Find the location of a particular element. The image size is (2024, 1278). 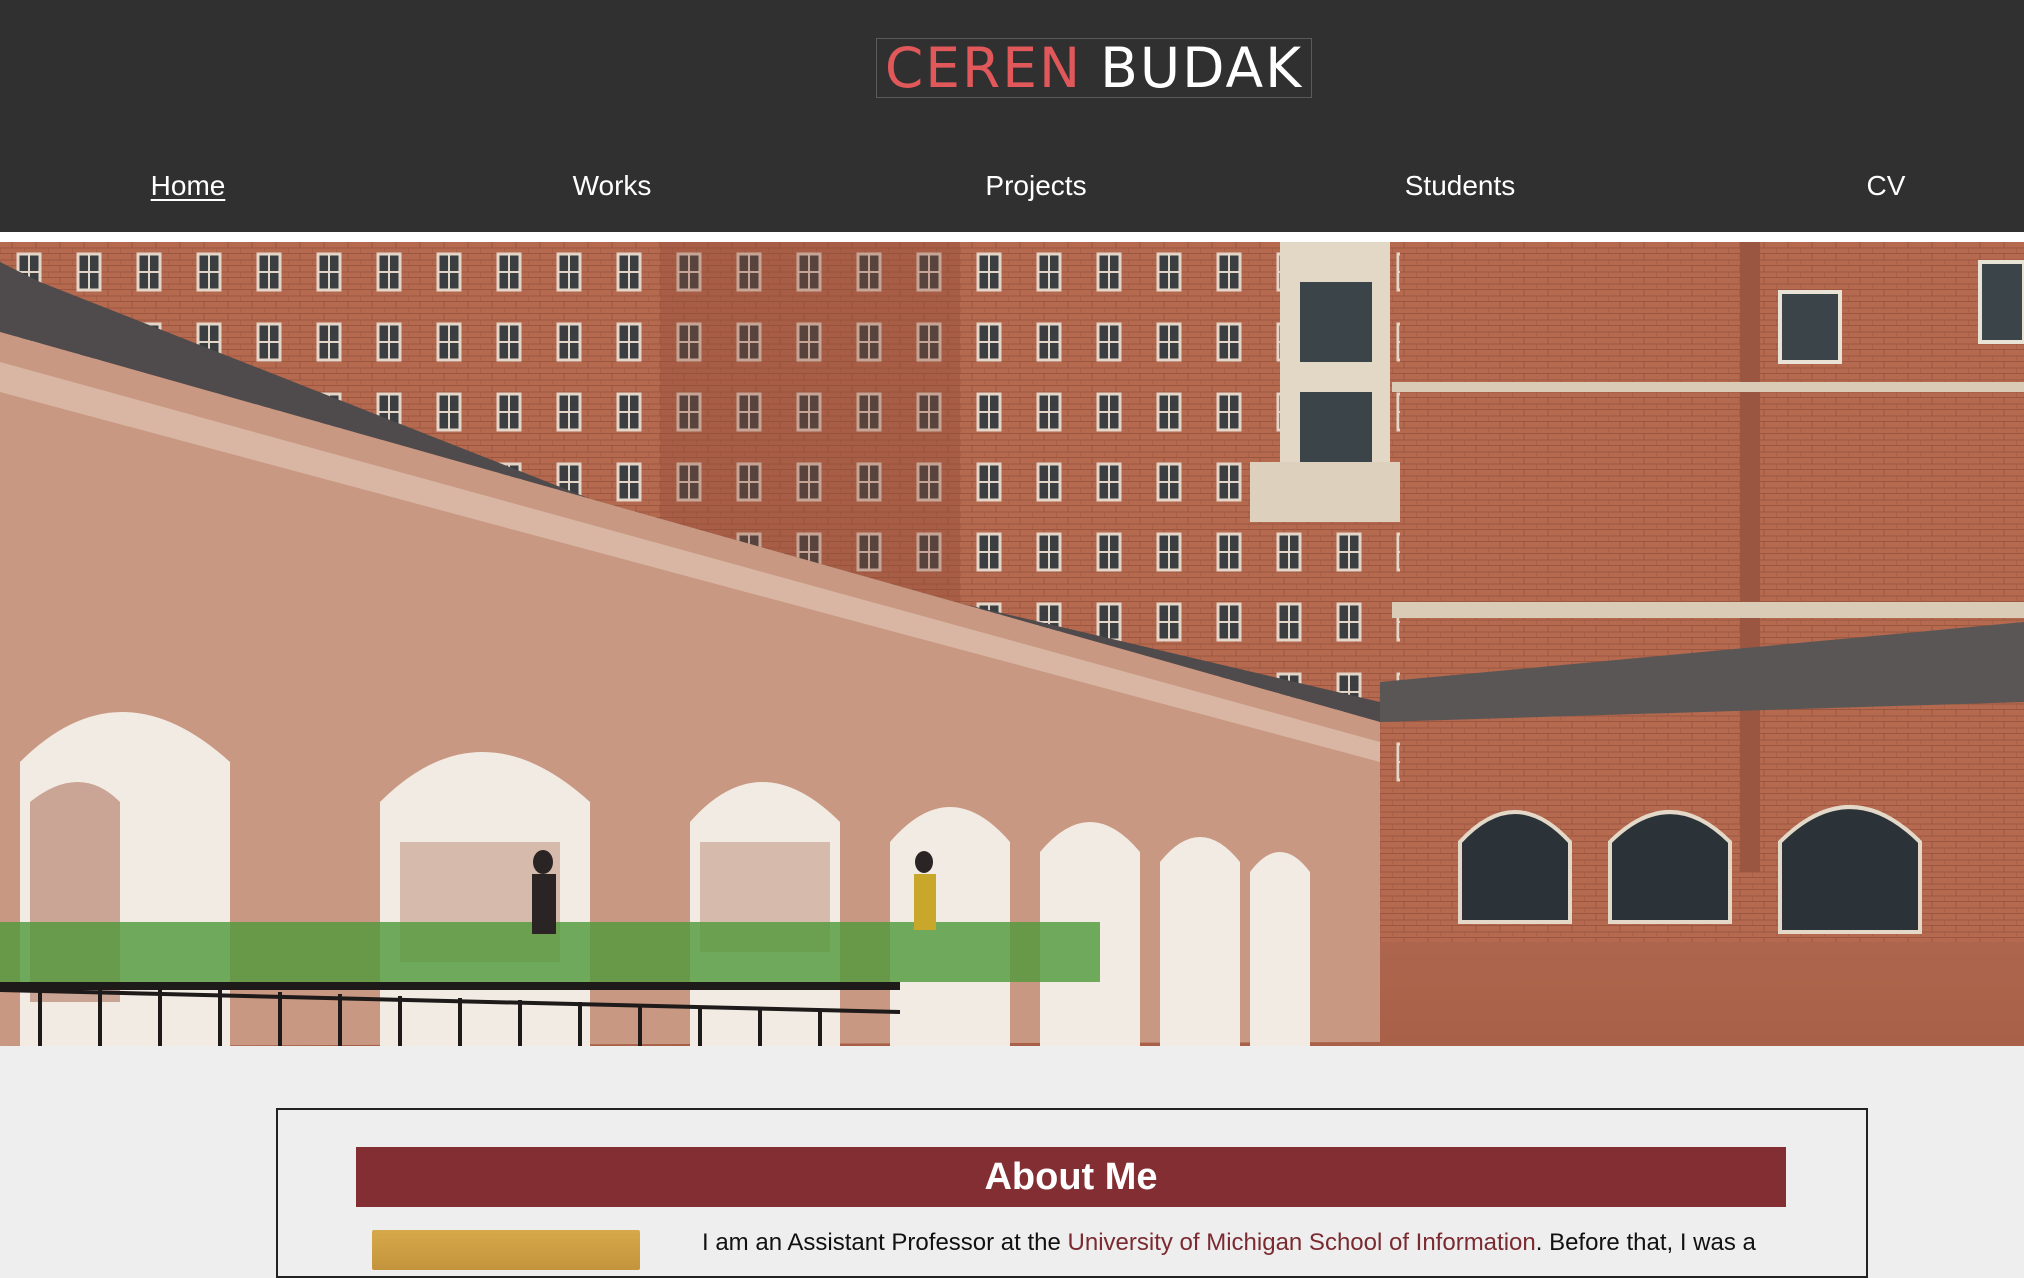

logo-last-name: BUDAK is located at coordinates (1202, 67).